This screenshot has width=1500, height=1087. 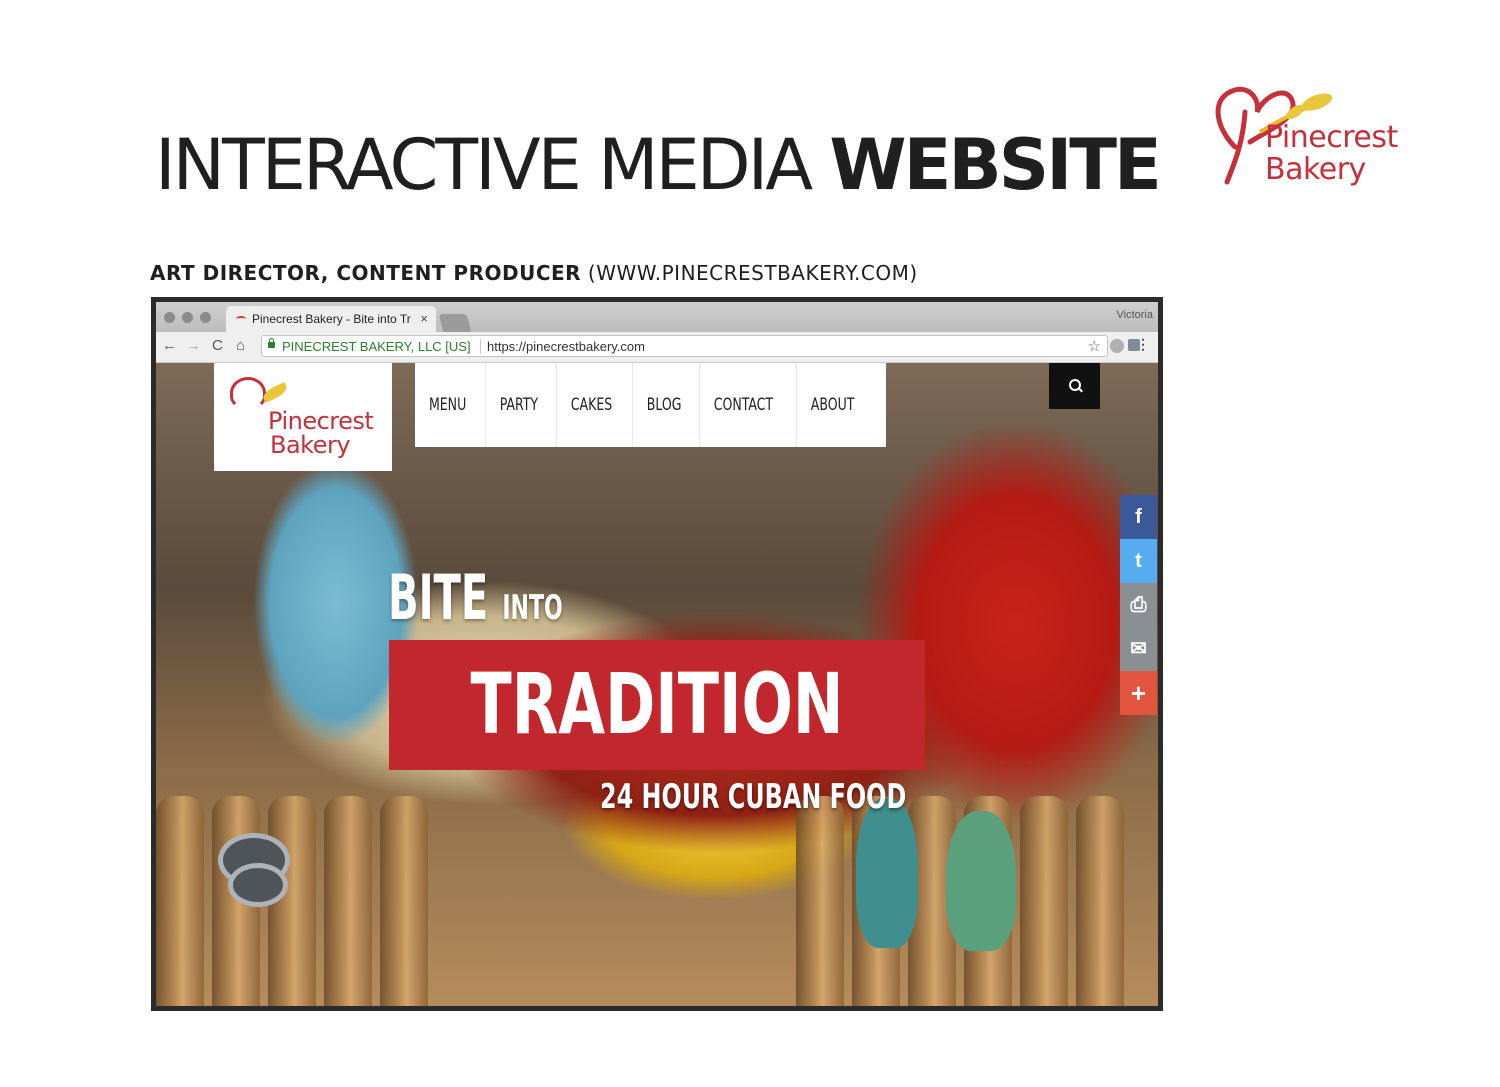 I want to click on leaf-logo-icon, so click(x=275, y=392).